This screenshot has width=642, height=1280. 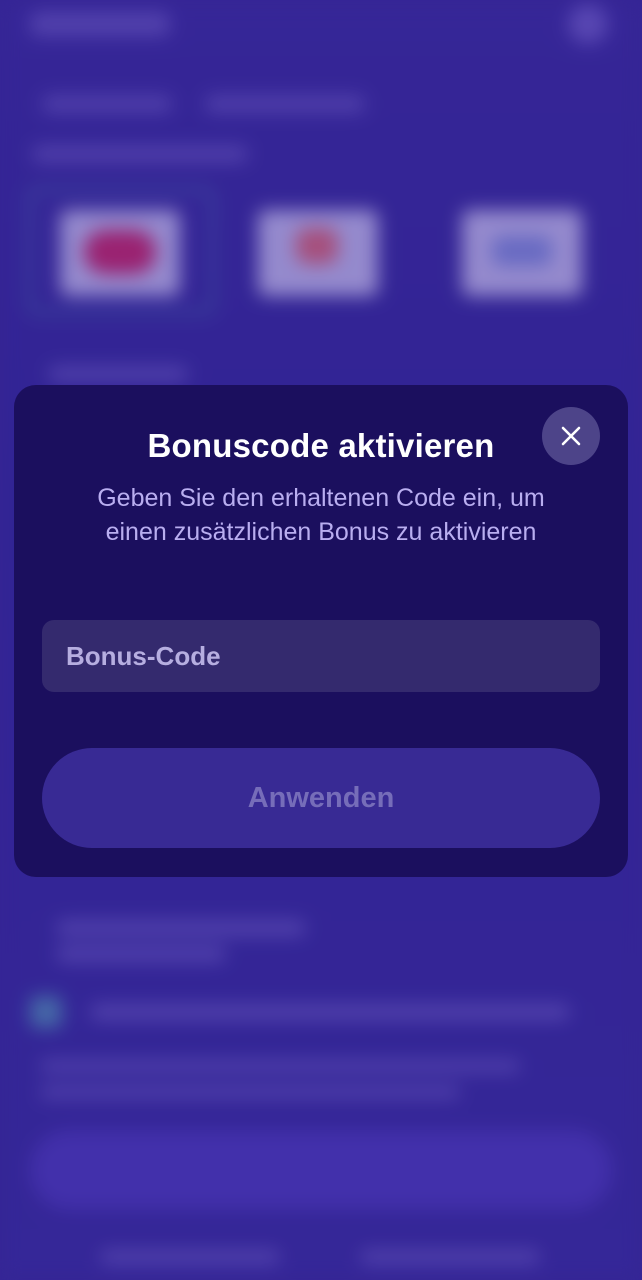 What do you see at coordinates (321, 445) in the screenshot?
I see `modal-title: Bonuscode aktivieren` at bounding box center [321, 445].